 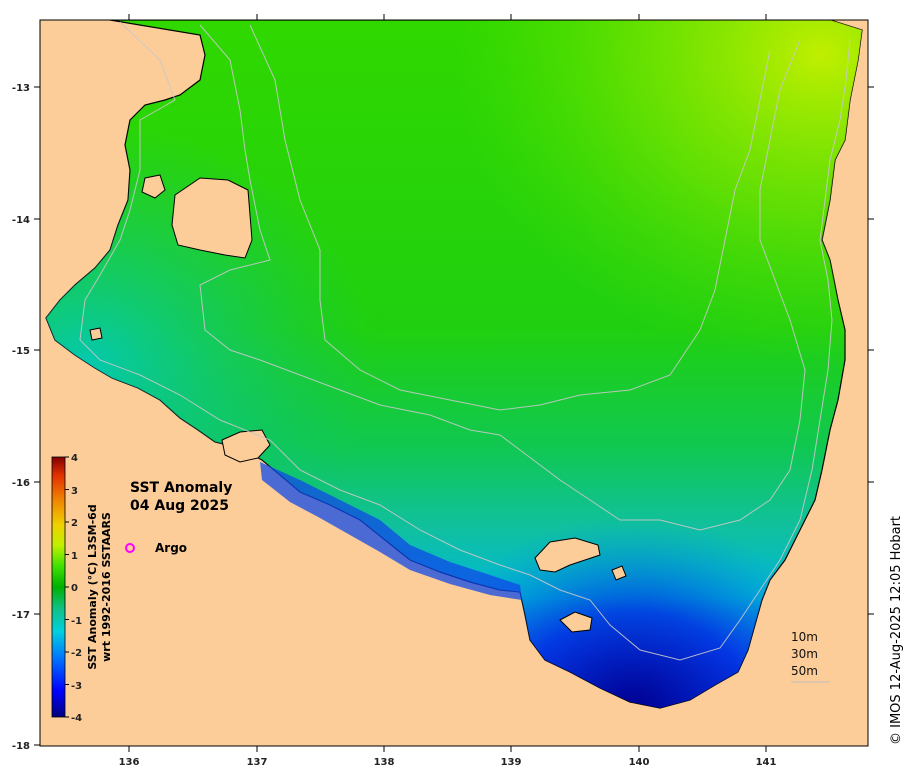 I want to click on x-tick-label: 139, so click(x=511, y=762).